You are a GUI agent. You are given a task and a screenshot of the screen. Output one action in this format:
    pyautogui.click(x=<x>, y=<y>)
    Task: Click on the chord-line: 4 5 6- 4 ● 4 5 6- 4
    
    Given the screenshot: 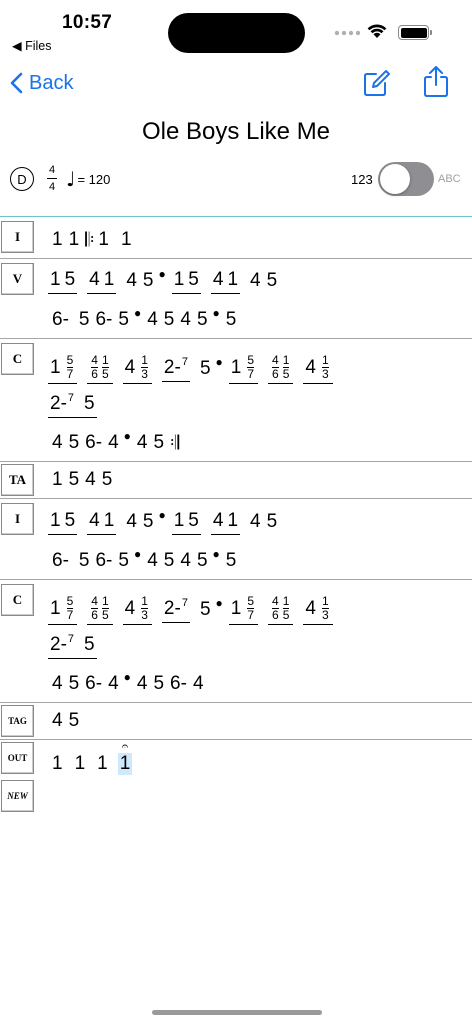 What is the action you would take?
    pyautogui.click(x=128, y=682)
    